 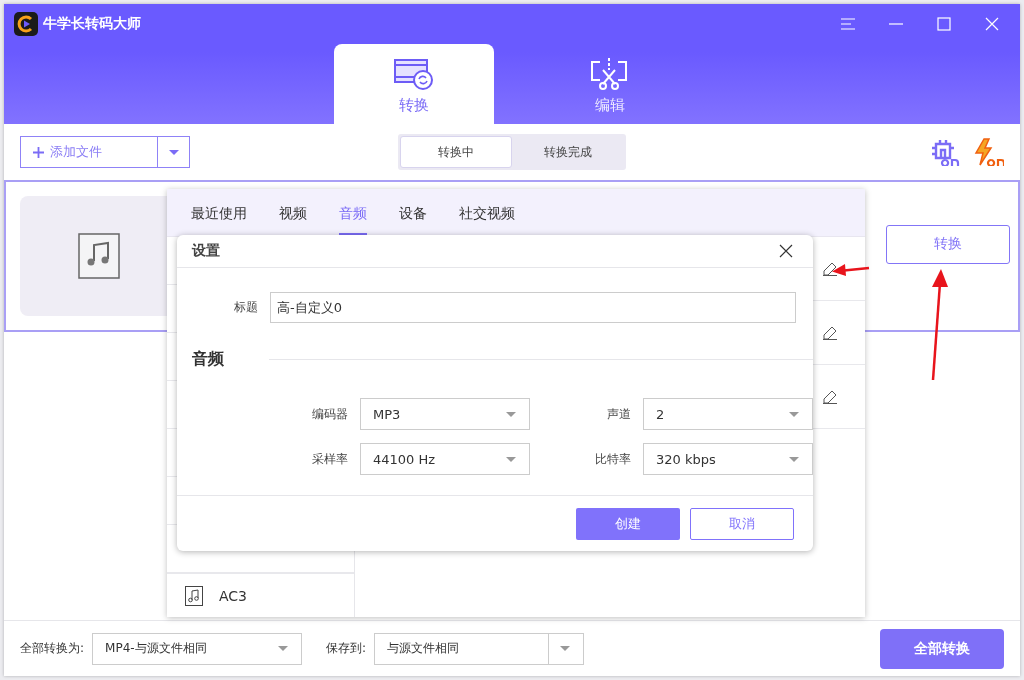 I want to click on format-tab: 视频, so click(x=293, y=220).